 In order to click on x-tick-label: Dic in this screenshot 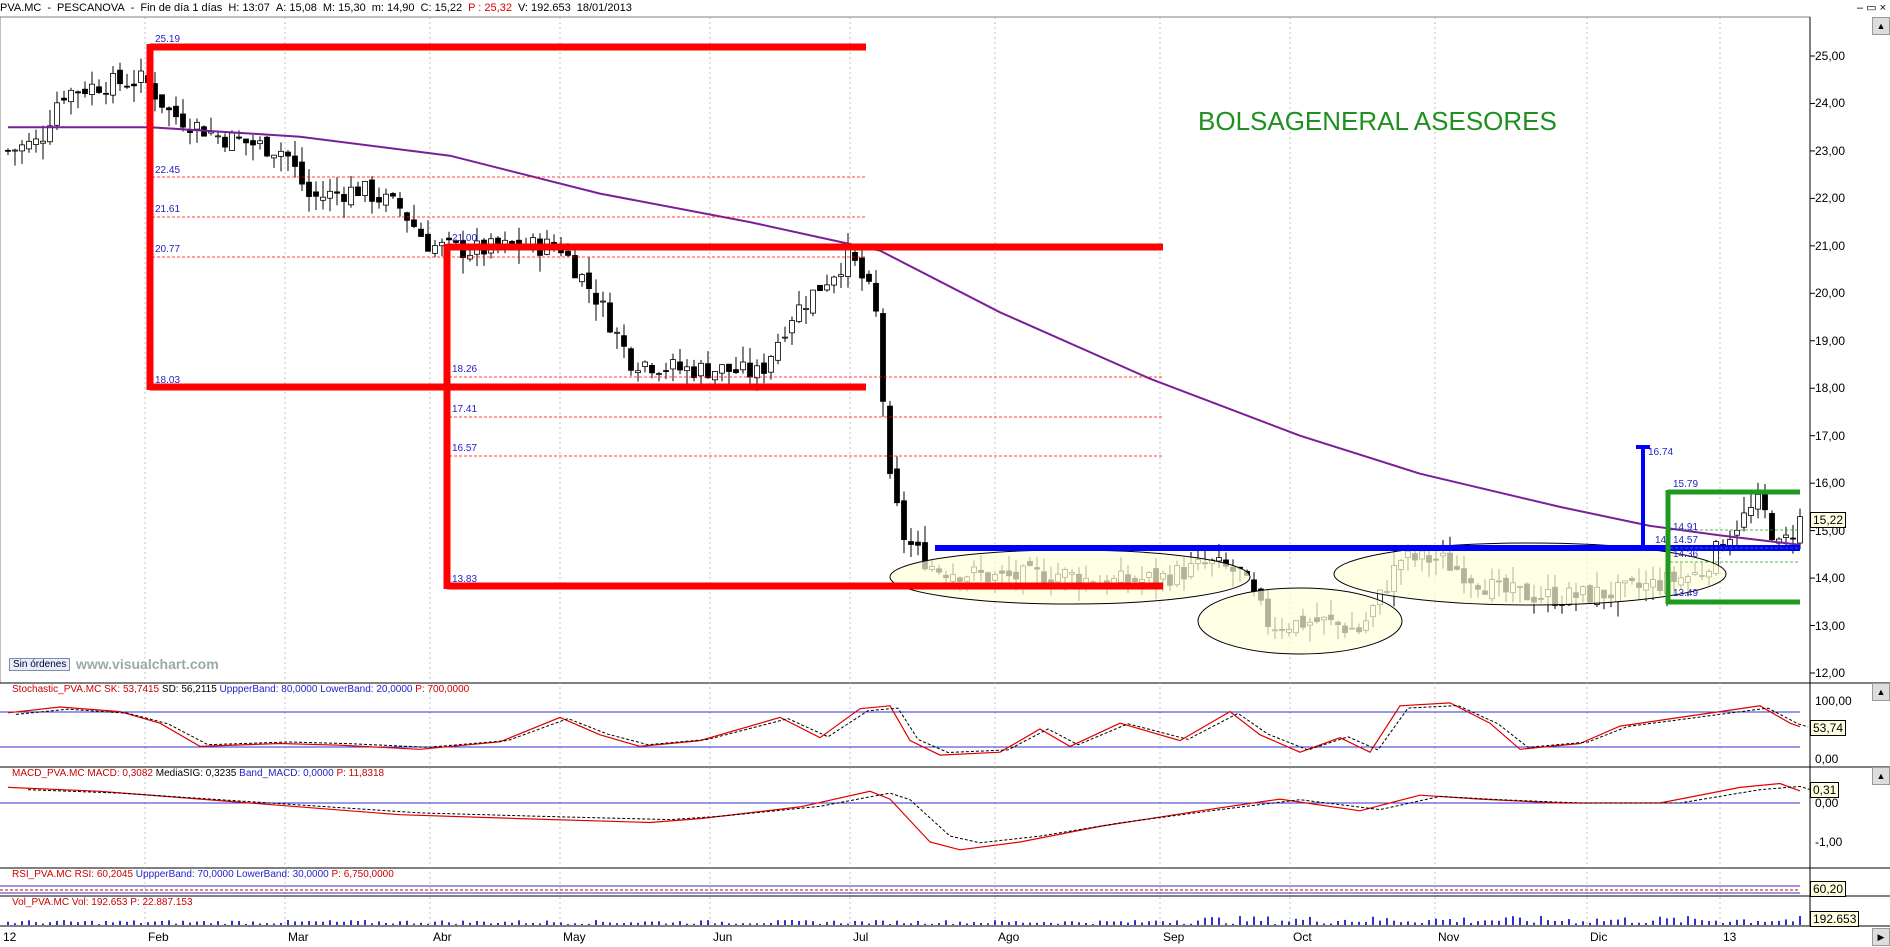, I will do `click(1599, 937)`.